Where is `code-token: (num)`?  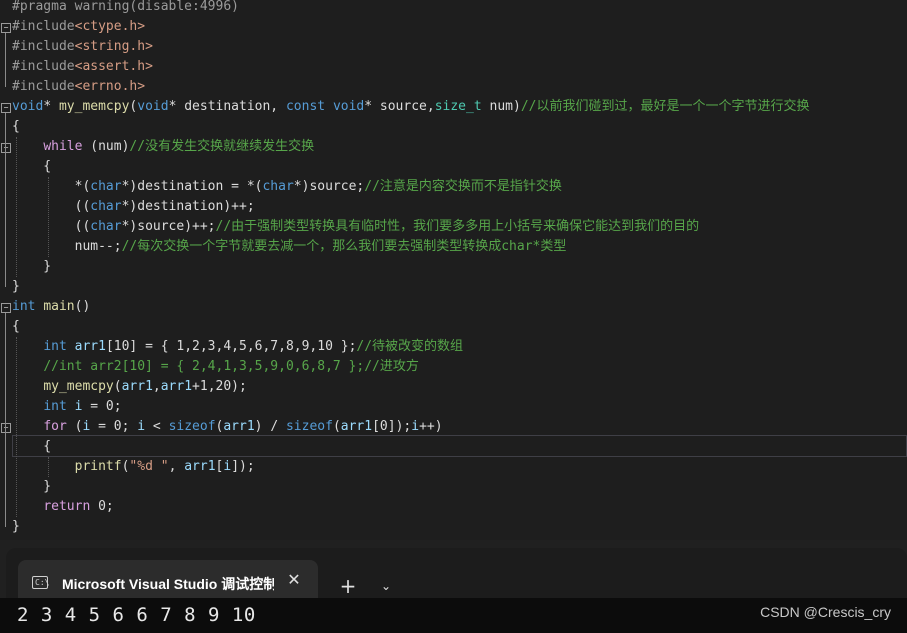 code-token: (num) is located at coordinates (106, 146).